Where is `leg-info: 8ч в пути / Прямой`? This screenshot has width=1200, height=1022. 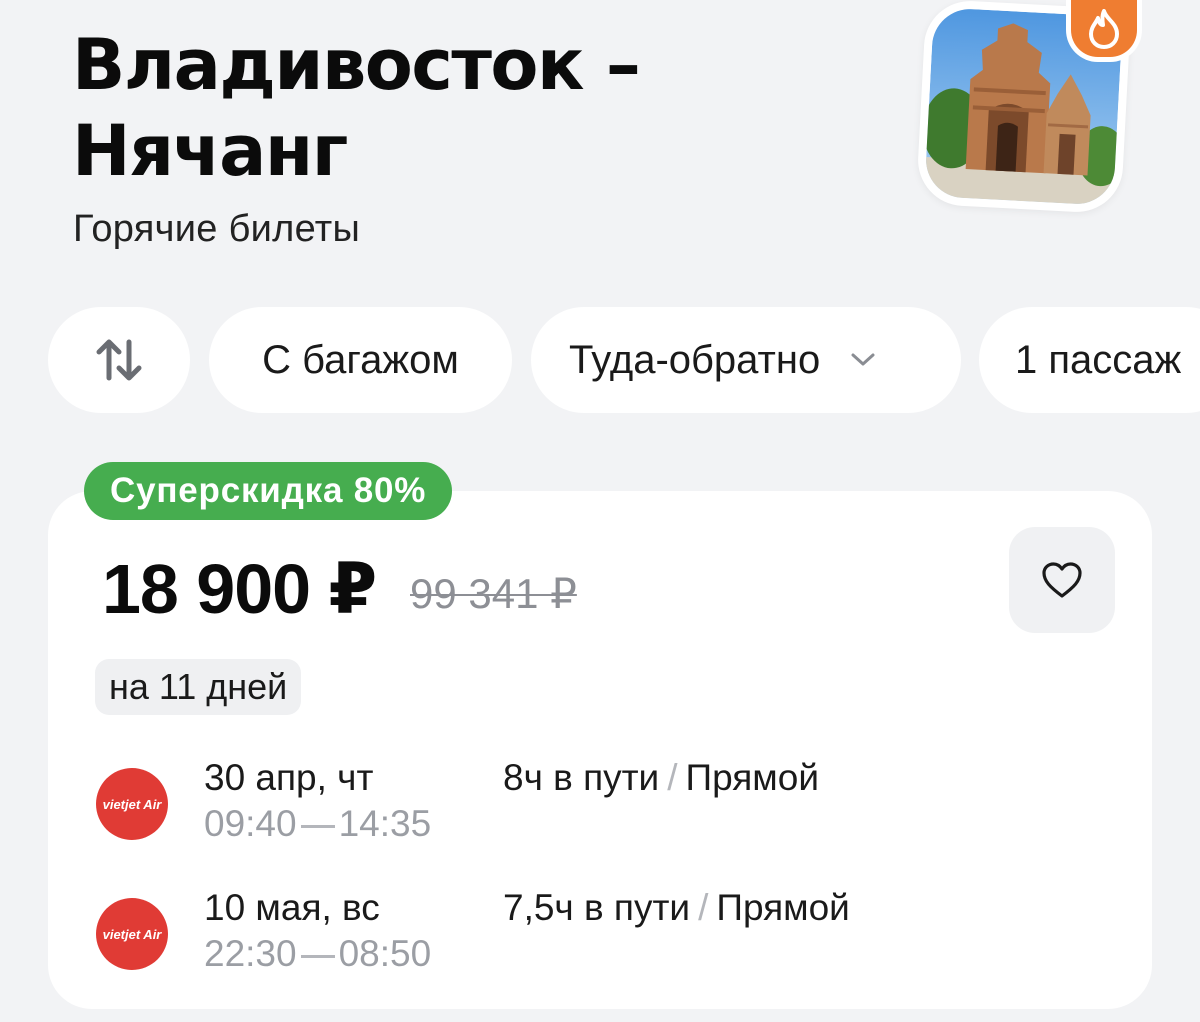 leg-info: 8ч в пути / Прямой is located at coordinates (661, 778).